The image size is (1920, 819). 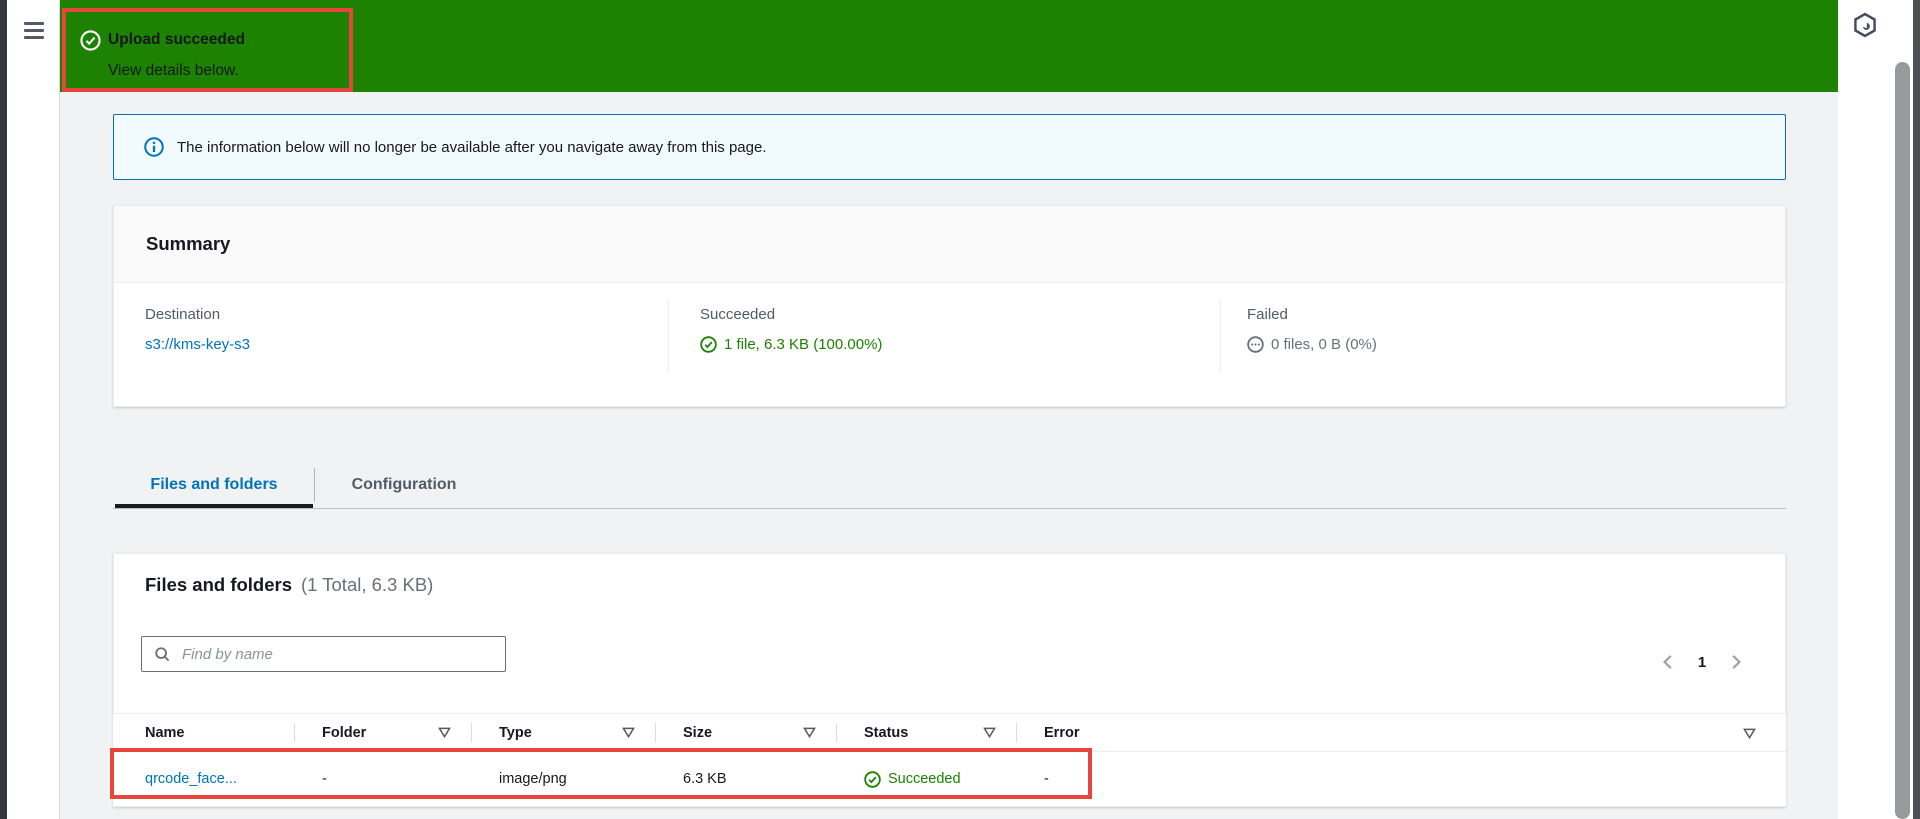 I want to click on summary-destination: Destination s3://kms-key-s3, so click(x=197, y=329).